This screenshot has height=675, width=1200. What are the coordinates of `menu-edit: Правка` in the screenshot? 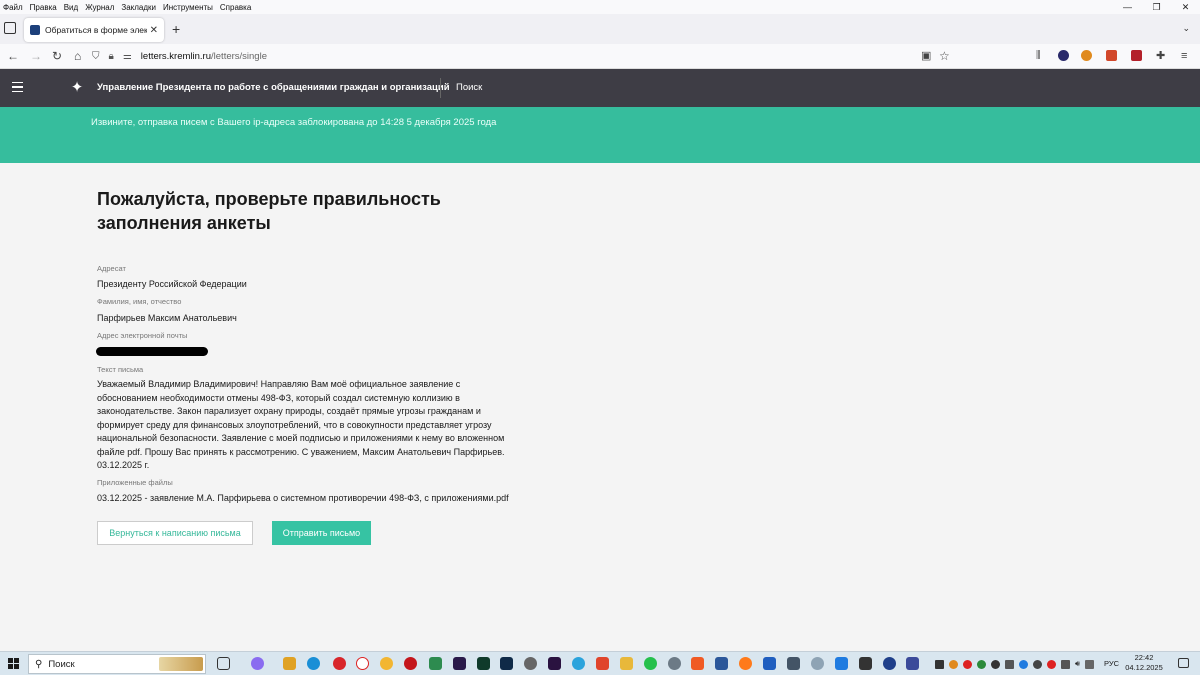 It's located at (43, 7).